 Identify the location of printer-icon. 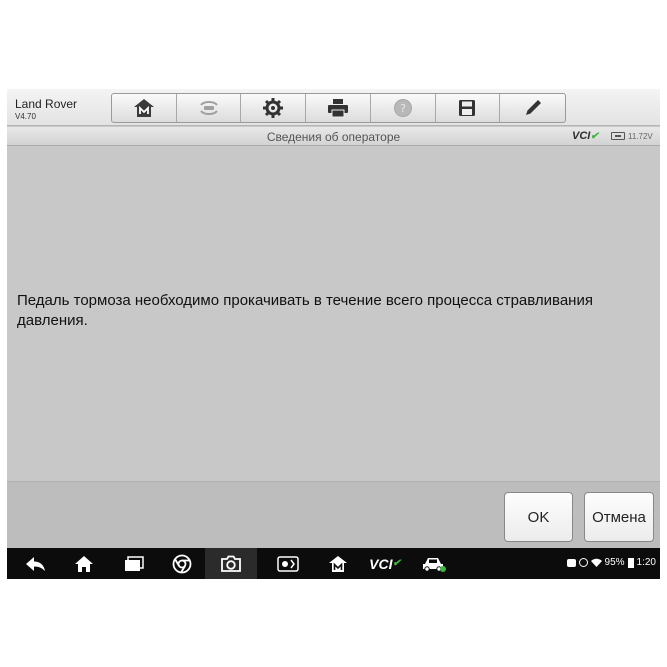
(338, 108).